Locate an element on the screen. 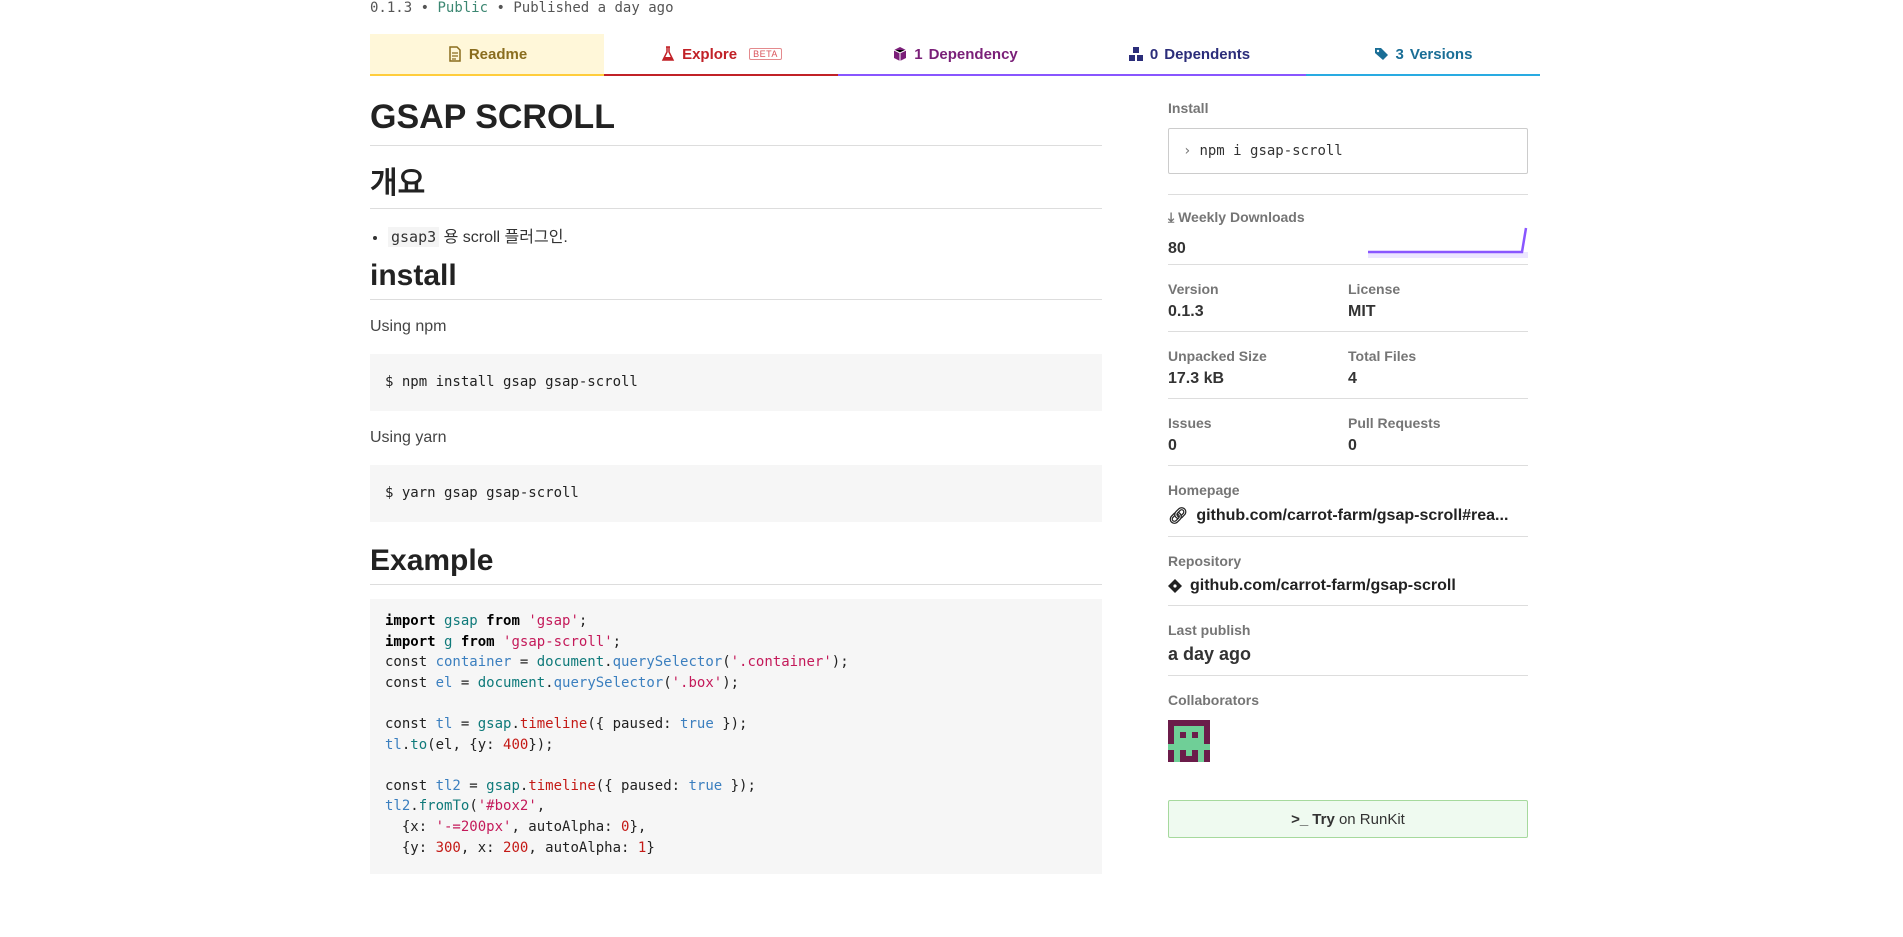  package-meta: 0.1.3 • Public • Published a day ago is located at coordinates (955, 9).